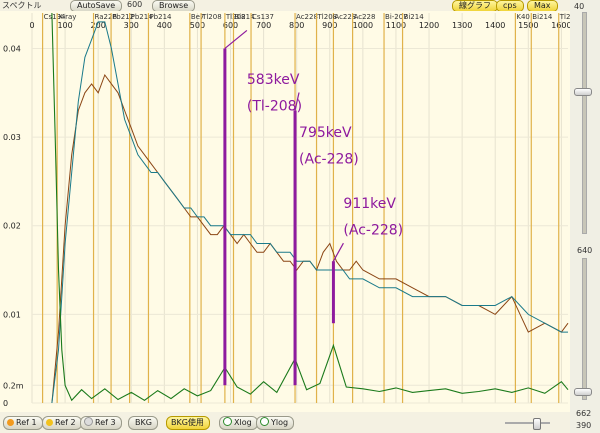 Image resolution: width=600 pixels, height=433 pixels. I want to click on annotation-energy-label: 583keV, so click(273, 80).